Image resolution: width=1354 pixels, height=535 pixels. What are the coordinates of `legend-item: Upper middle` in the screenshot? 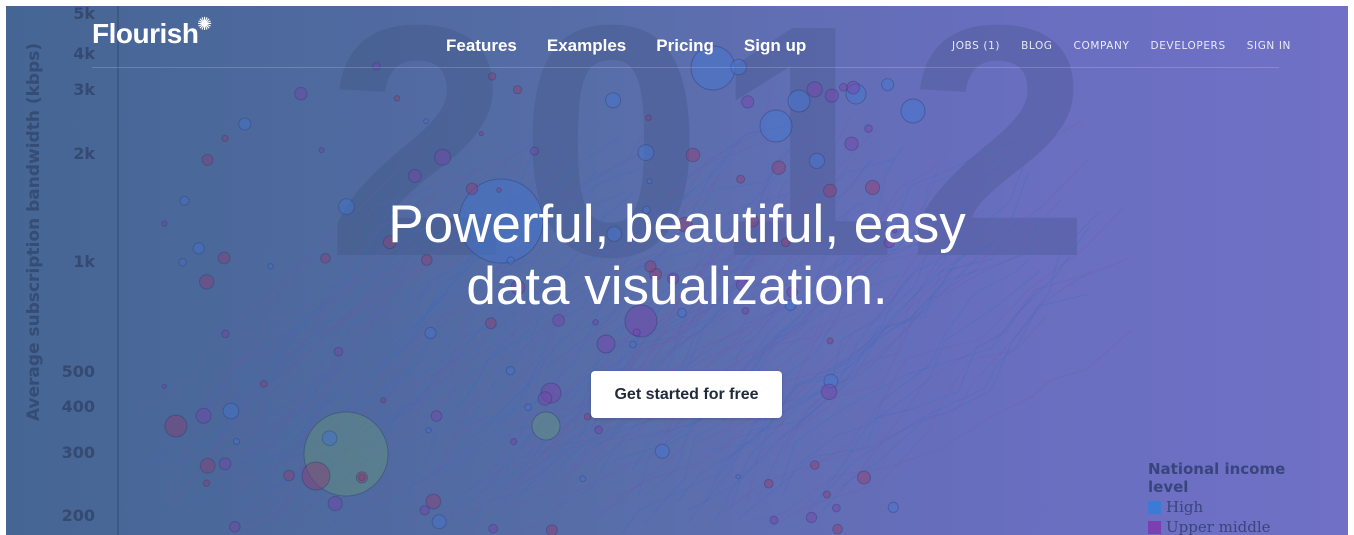 It's located at (1233, 526).